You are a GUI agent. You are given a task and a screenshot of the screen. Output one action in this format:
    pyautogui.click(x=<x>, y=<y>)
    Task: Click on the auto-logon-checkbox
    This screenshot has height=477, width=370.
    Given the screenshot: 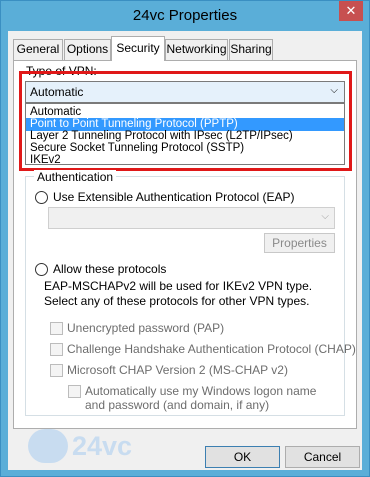 What is the action you would take?
    pyautogui.click(x=74, y=391)
    